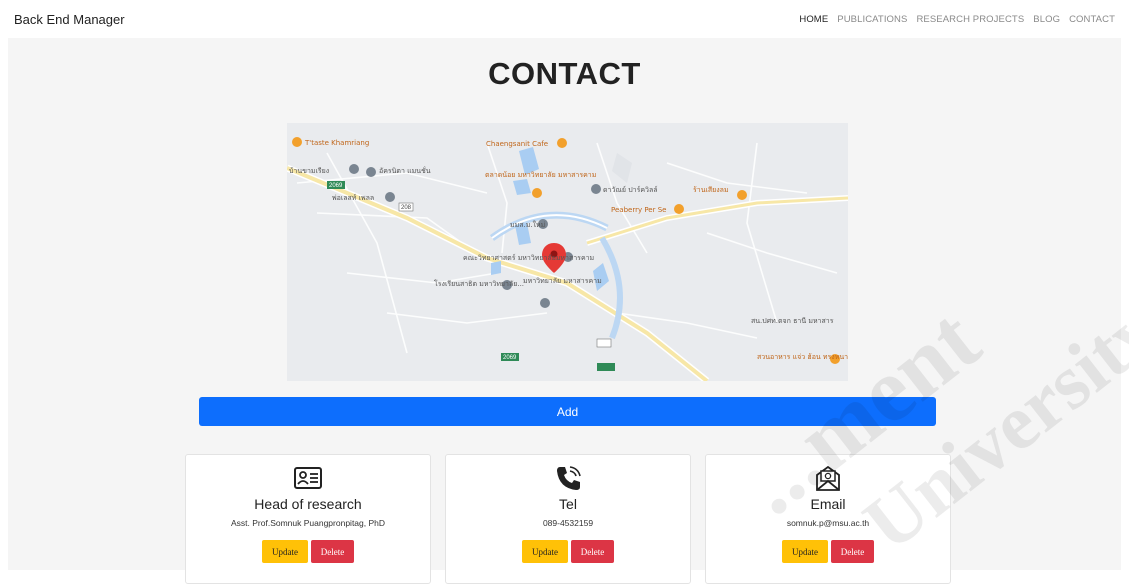 The width and height of the screenshot is (1129, 584). I want to click on phone-icon, so click(568, 478).